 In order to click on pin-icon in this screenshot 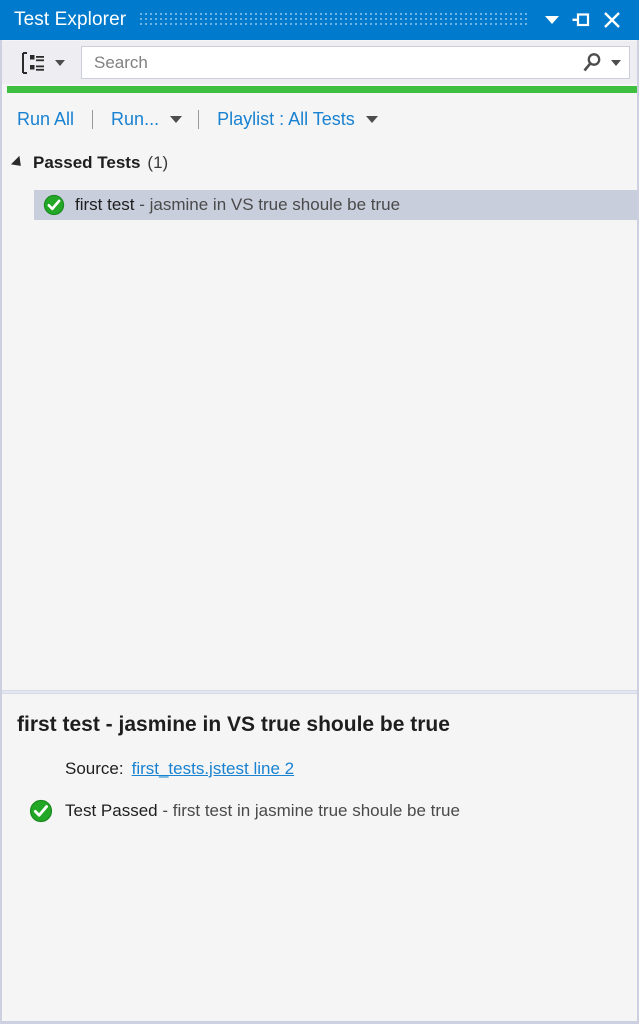, I will do `click(581, 20)`.